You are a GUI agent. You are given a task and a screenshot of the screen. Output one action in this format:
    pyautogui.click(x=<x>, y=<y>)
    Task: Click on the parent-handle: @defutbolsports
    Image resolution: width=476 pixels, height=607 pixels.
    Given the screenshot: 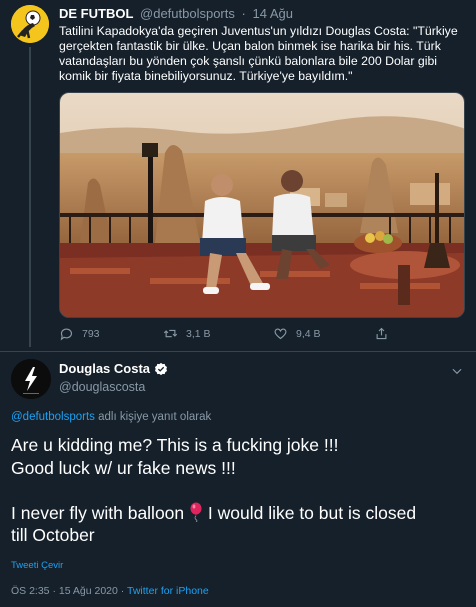 What is the action you would take?
    pyautogui.click(x=187, y=13)
    